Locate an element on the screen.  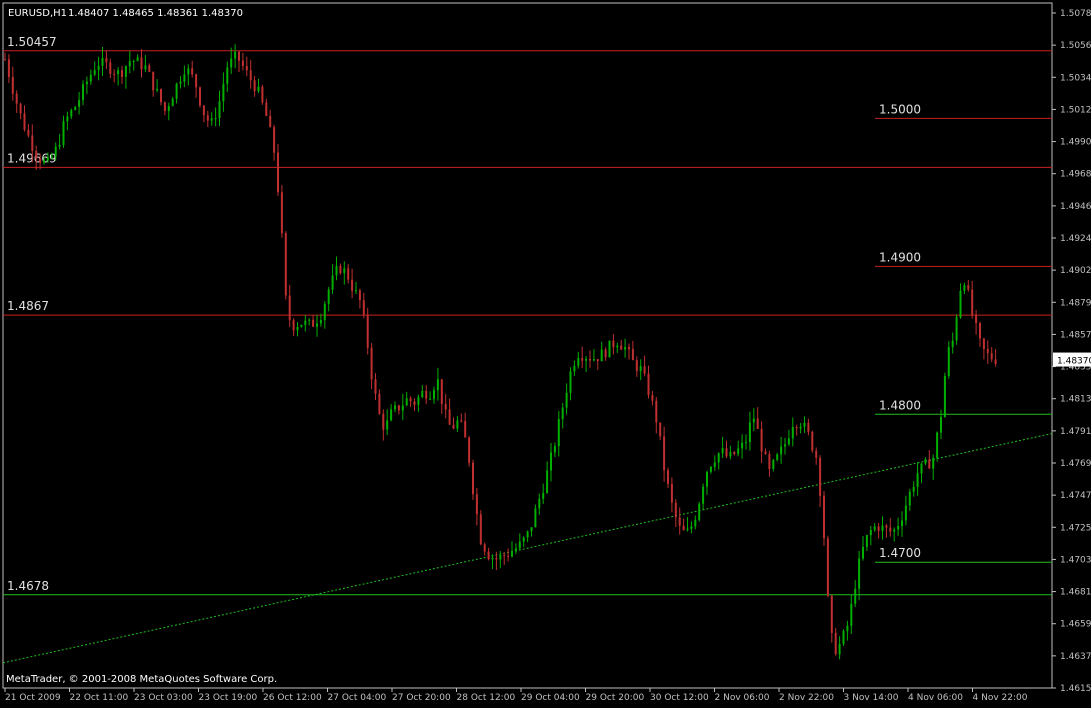
price-tick-label: 1.50340 is located at coordinates (1075, 78).